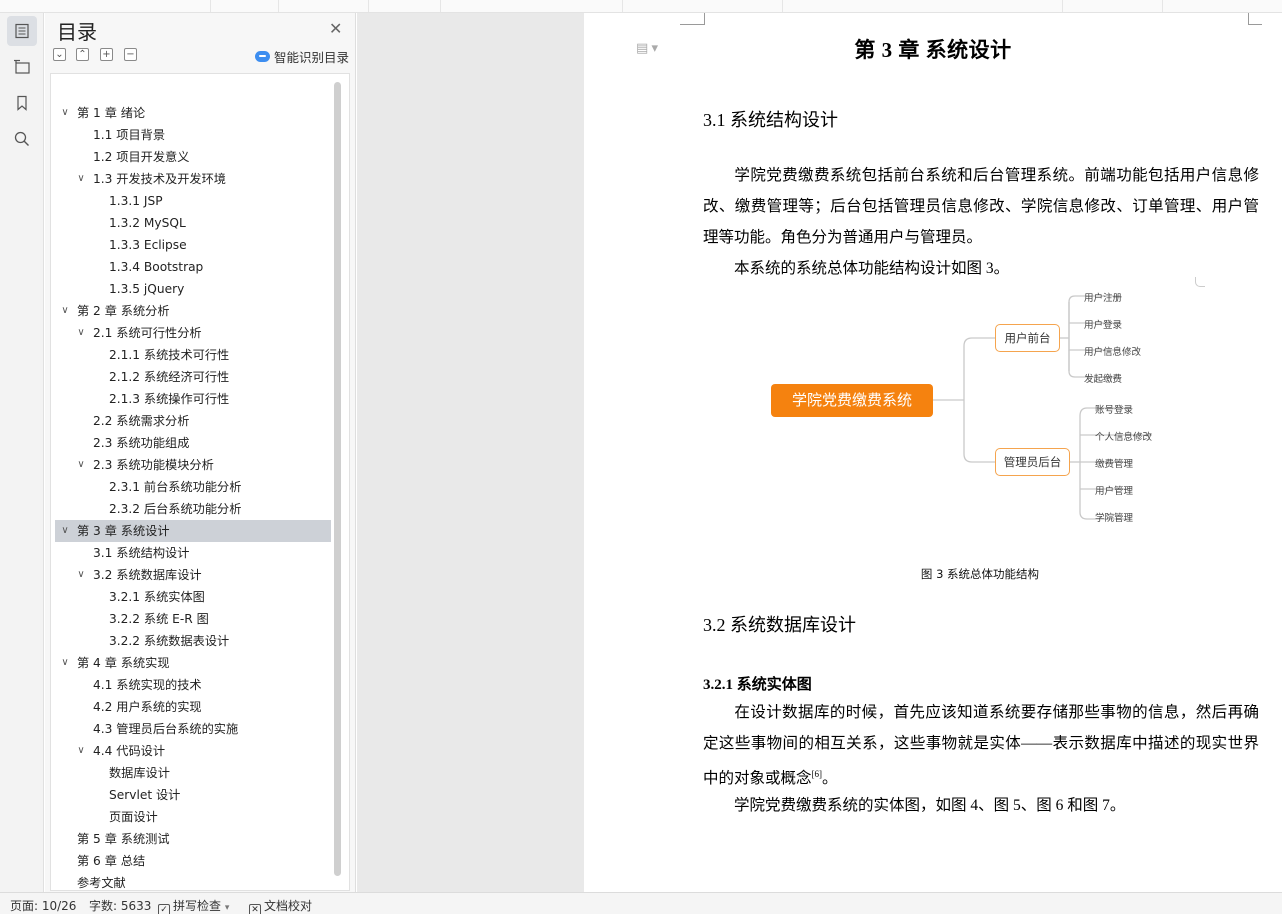  Describe the element at coordinates (193, 179) in the screenshot. I see `outline-item: ∨ 1.3 开发技术及开发环境` at that location.